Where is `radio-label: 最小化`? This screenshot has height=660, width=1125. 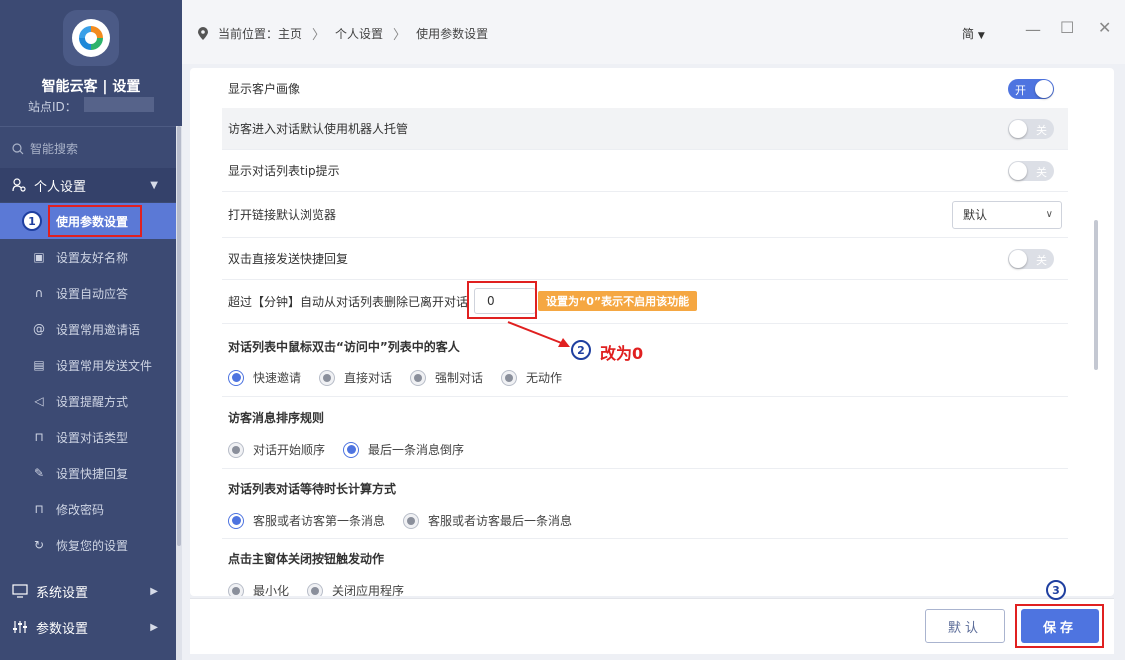 radio-label: 最小化 is located at coordinates (271, 590).